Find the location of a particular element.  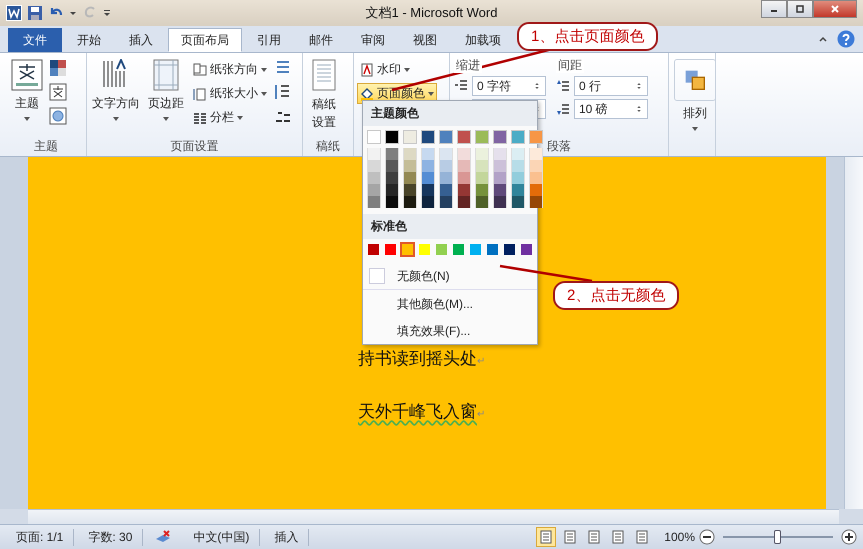

group-label: 稿纸 is located at coordinates (328, 146).